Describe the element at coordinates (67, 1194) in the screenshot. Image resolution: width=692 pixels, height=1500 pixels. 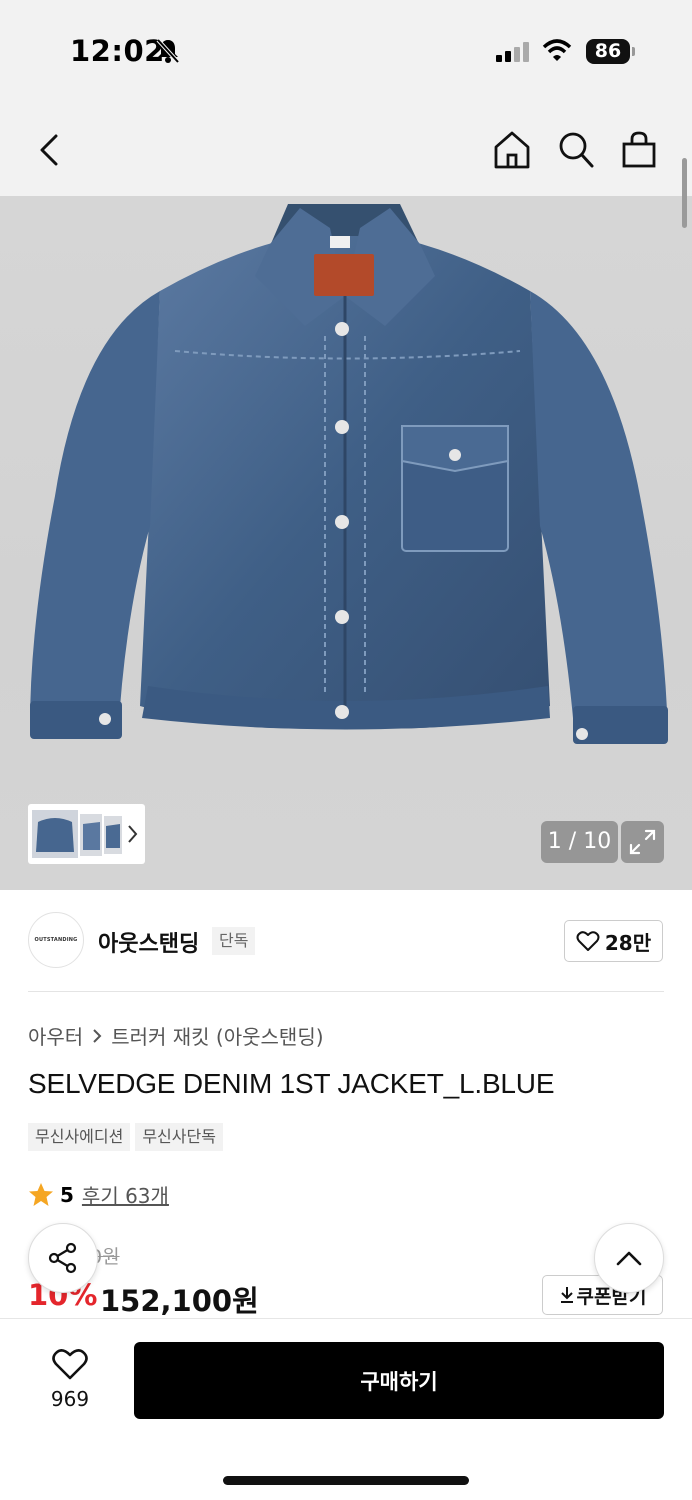
I see `rating-score: 5` at that location.